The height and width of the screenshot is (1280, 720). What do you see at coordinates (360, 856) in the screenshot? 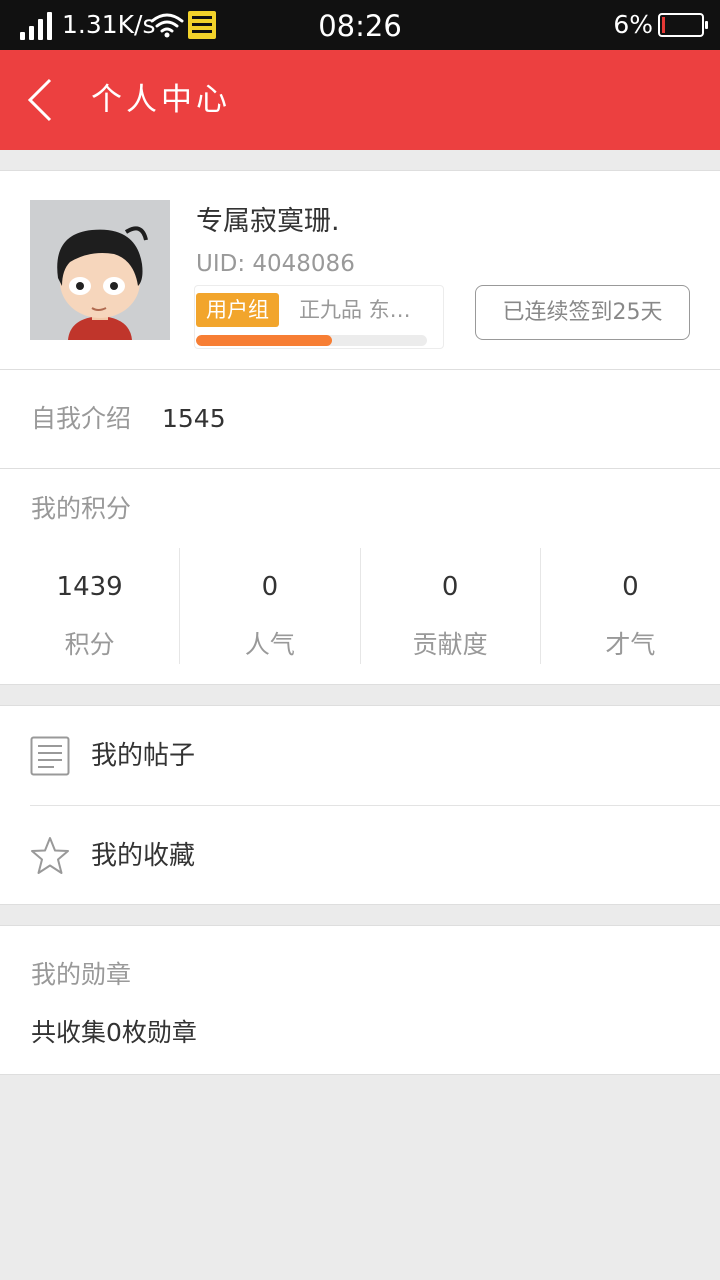
I see `menu-item-my-favorites: 我的收藏` at bounding box center [360, 856].